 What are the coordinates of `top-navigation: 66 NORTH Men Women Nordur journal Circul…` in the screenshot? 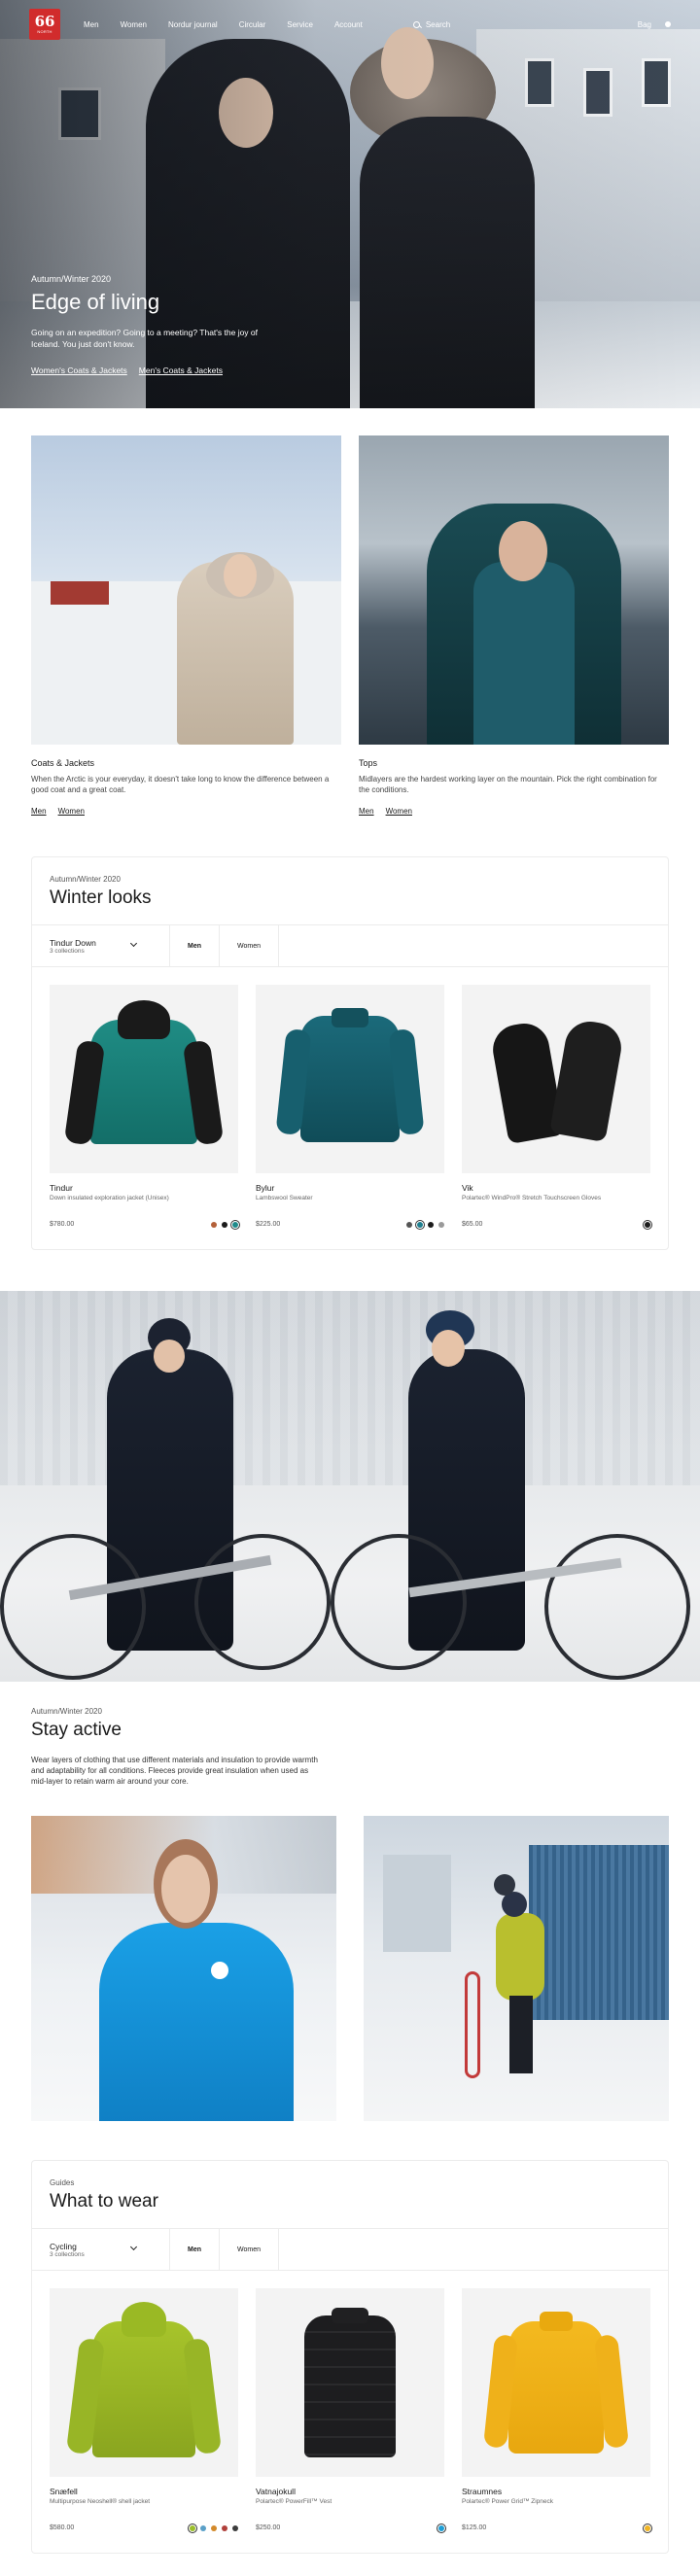 It's located at (350, 24).